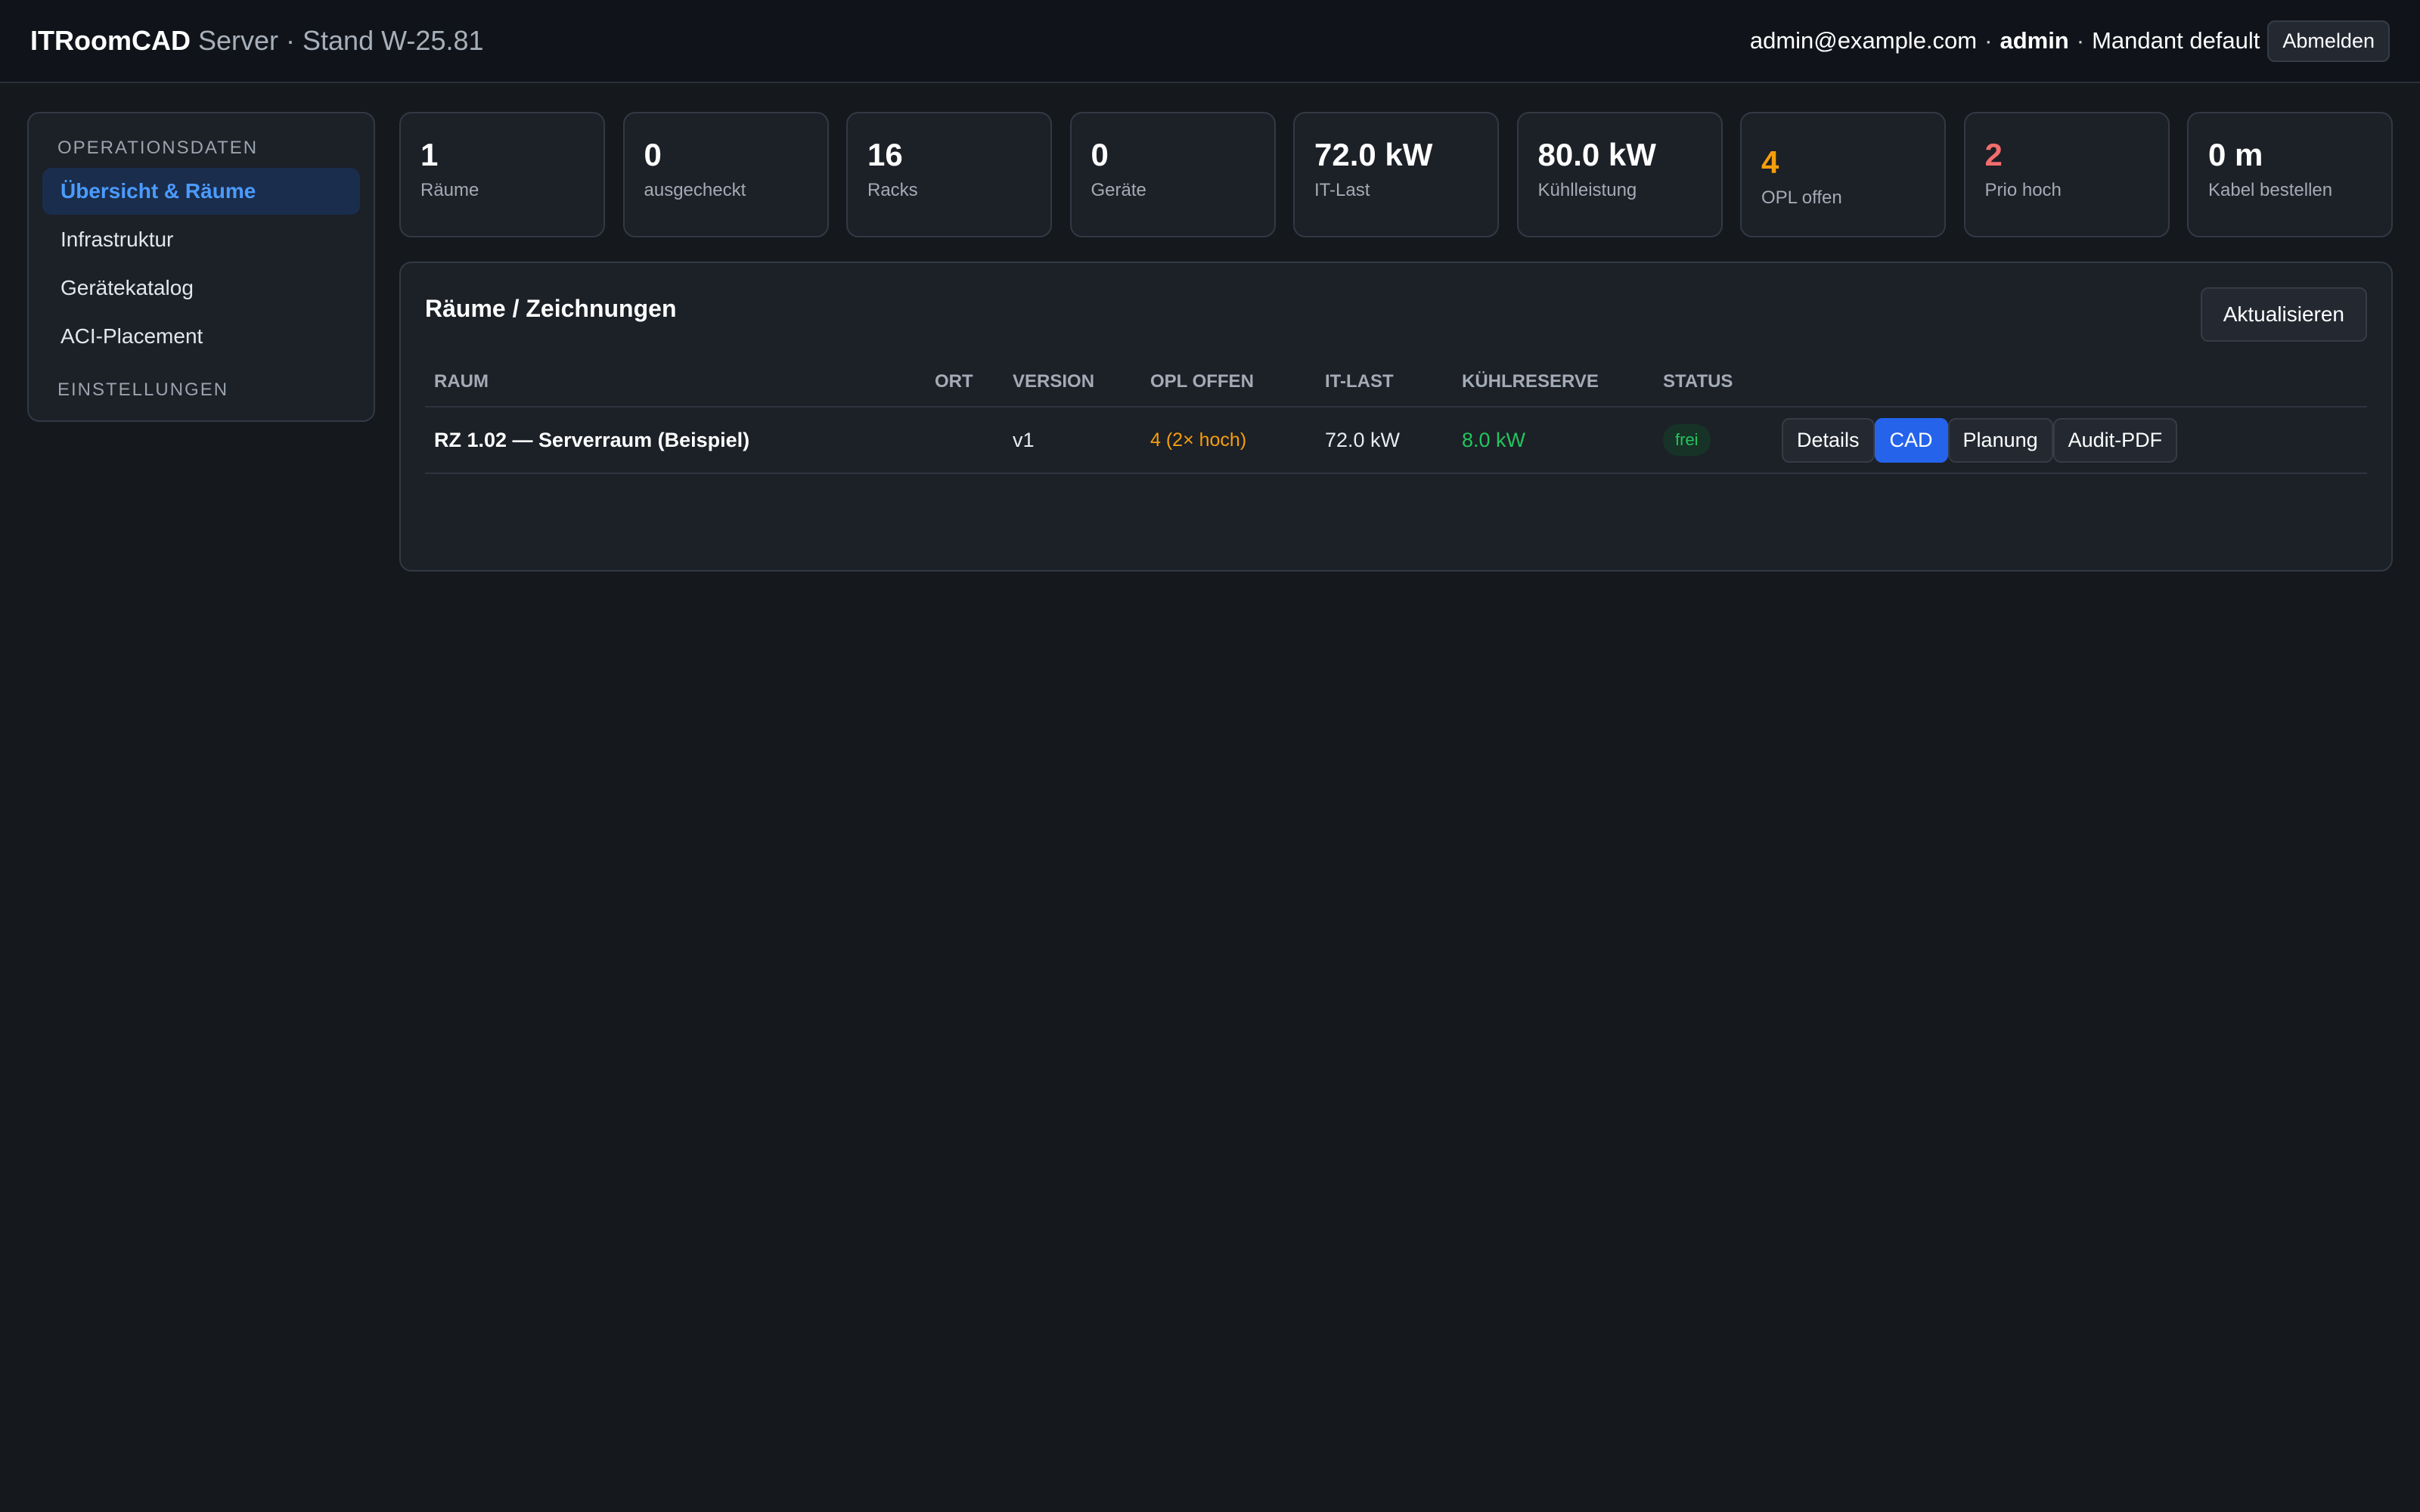 This screenshot has width=2420, height=1512. Describe the element at coordinates (1596, 154) in the screenshot. I see `kpi-value: 80.0 kW` at that location.